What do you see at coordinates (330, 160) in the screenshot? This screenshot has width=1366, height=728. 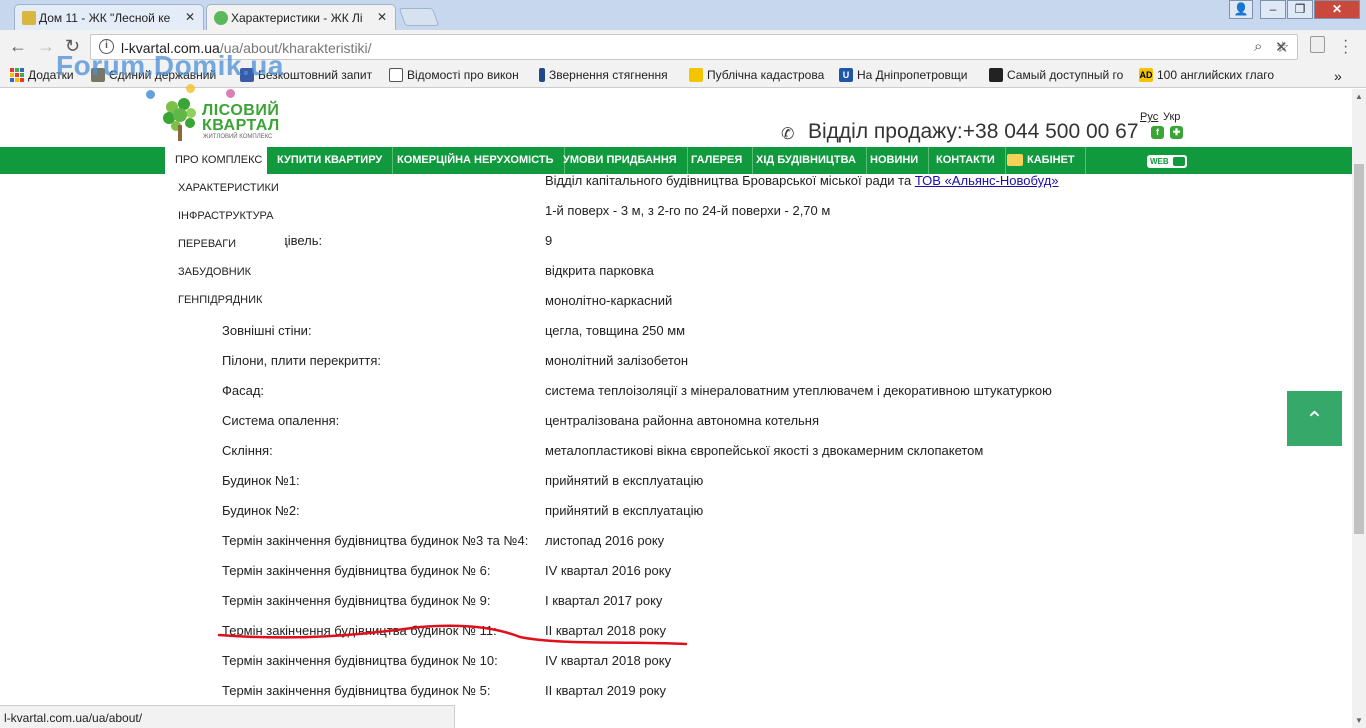 I see `nav-buy-apartment: КУПИТИ КВАРТИРУ` at bounding box center [330, 160].